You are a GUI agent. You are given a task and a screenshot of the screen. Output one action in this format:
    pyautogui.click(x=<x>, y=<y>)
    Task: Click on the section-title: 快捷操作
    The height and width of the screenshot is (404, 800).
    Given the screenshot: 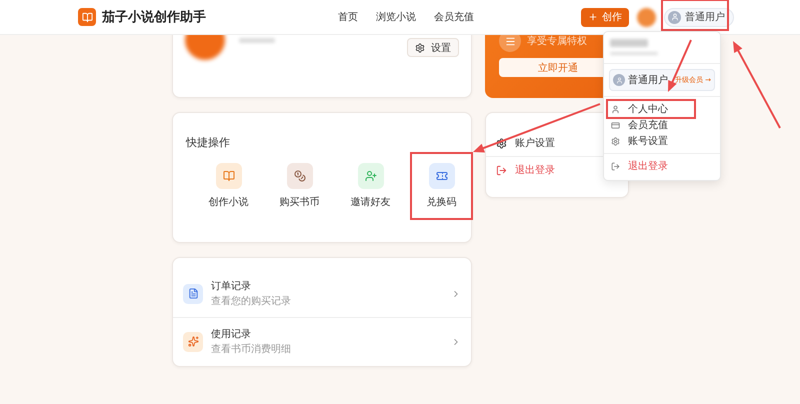 What is the action you would take?
    pyautogui.click(x=208, y=142)
    